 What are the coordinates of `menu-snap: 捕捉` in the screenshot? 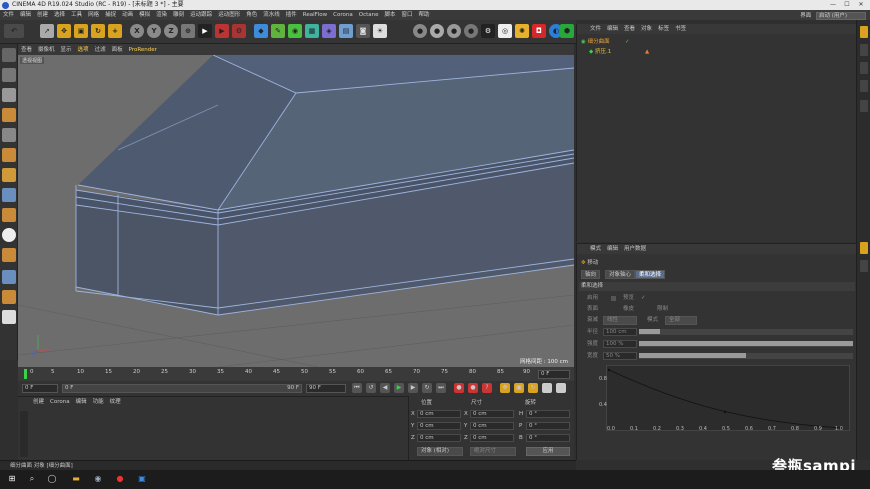 It's located at (110, 15).